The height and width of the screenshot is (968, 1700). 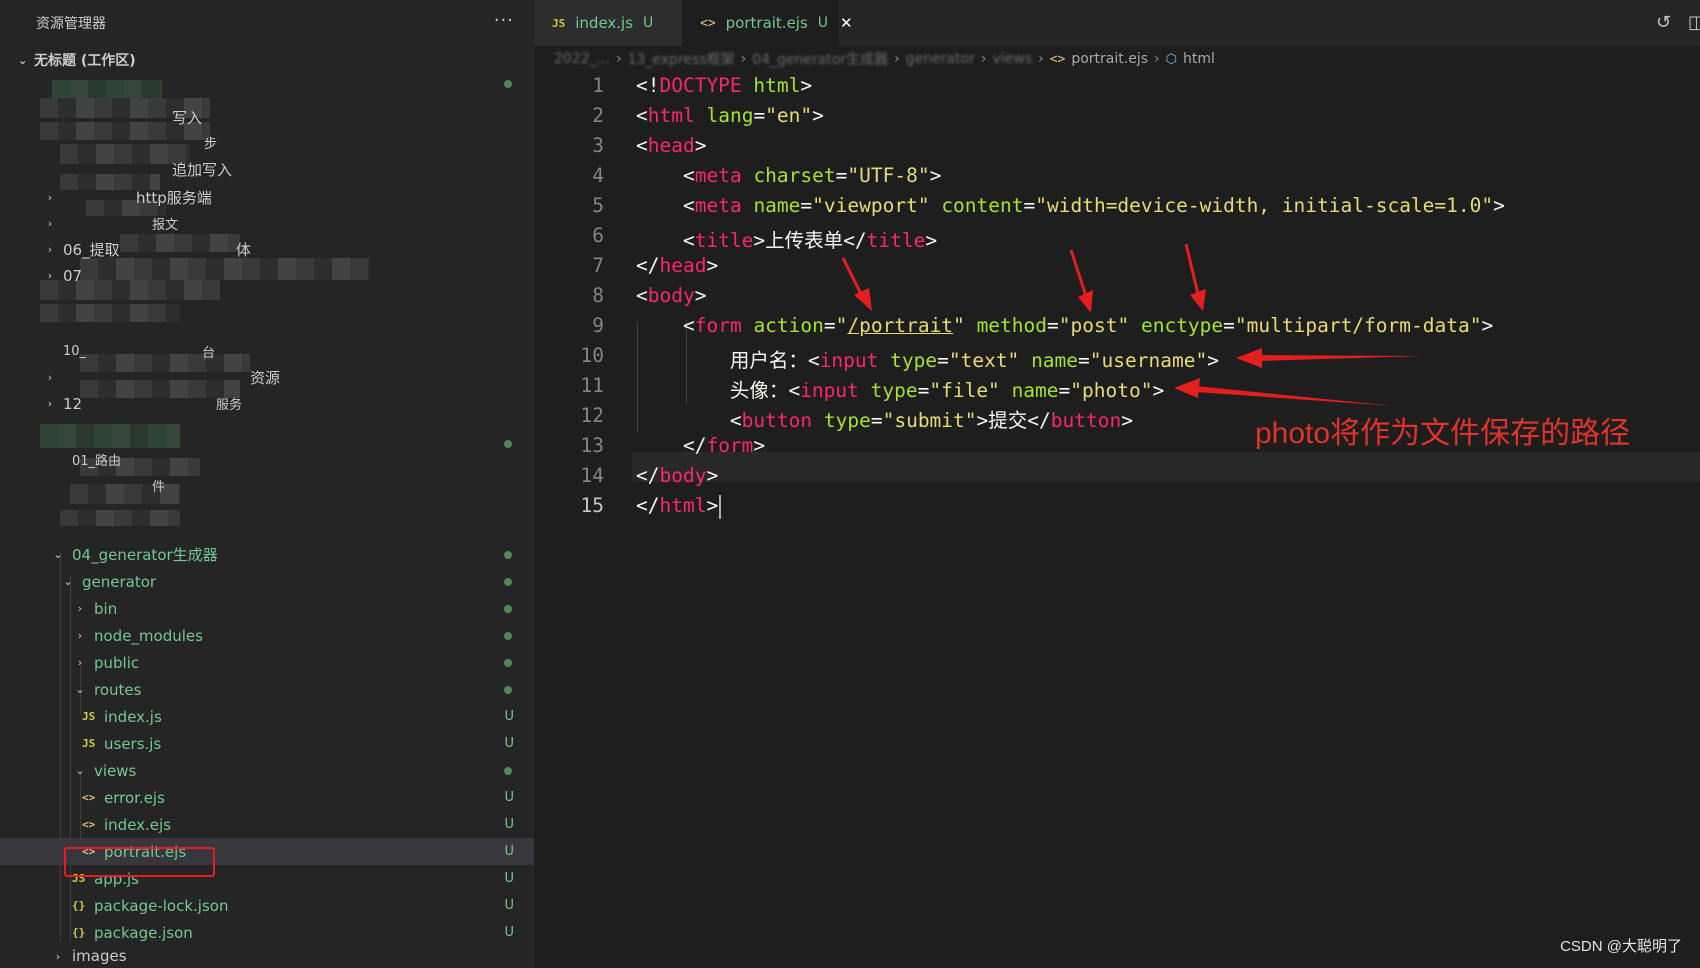 I want to click on tree-row-redacted: 追加写入, so click(x=267, y=169).